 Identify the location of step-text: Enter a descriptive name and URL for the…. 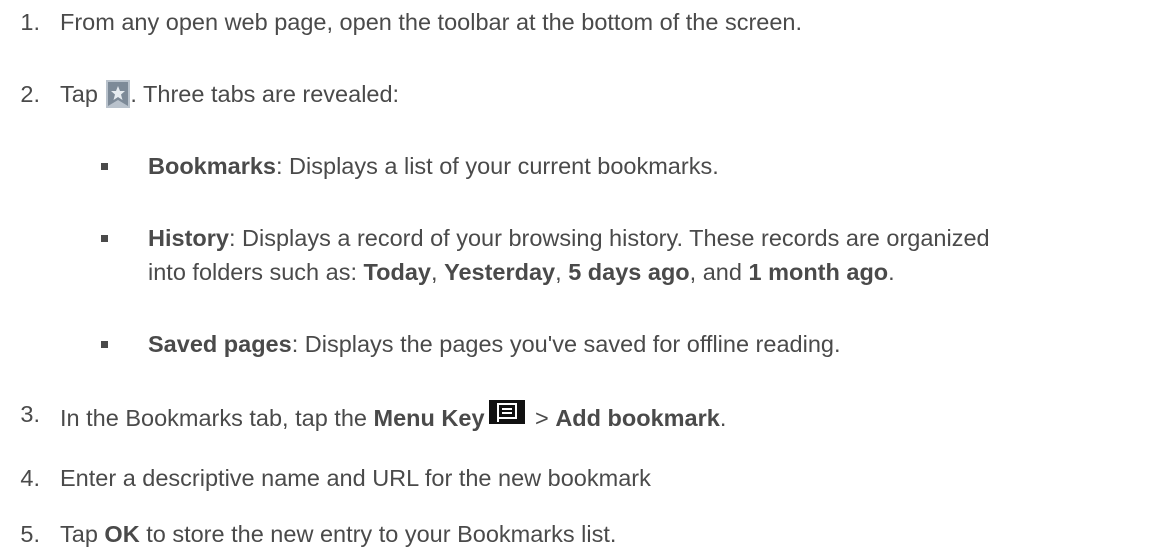
(355, 478).